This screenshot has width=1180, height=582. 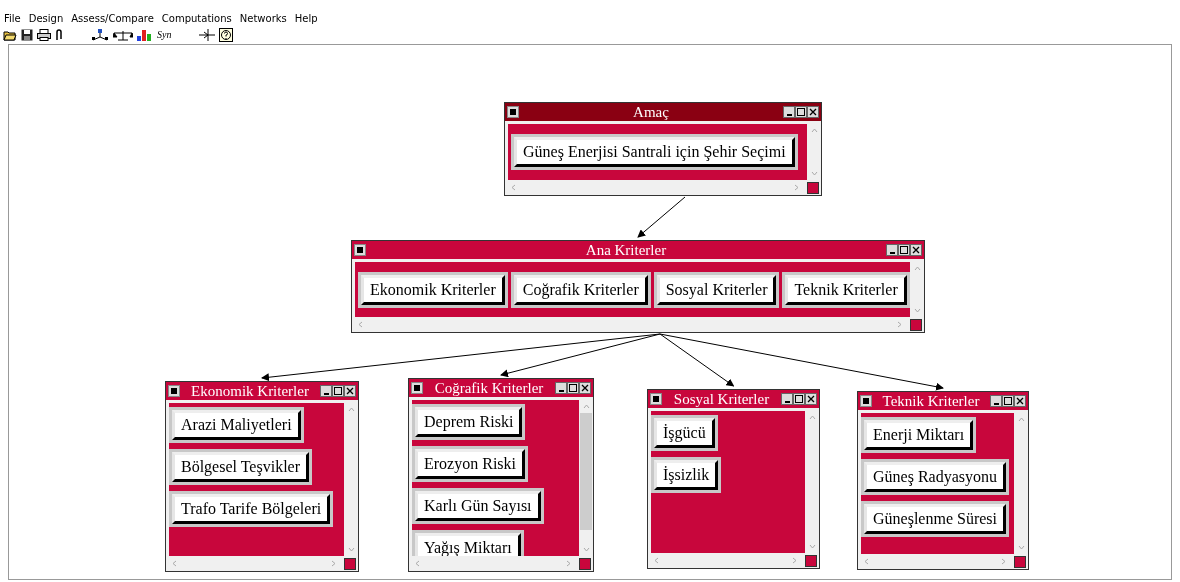 What do you see at coordinates (489, 388) in the screenshot?
I see `window-title: Coğrafik Kriterler` at bounding box center [489, 388].